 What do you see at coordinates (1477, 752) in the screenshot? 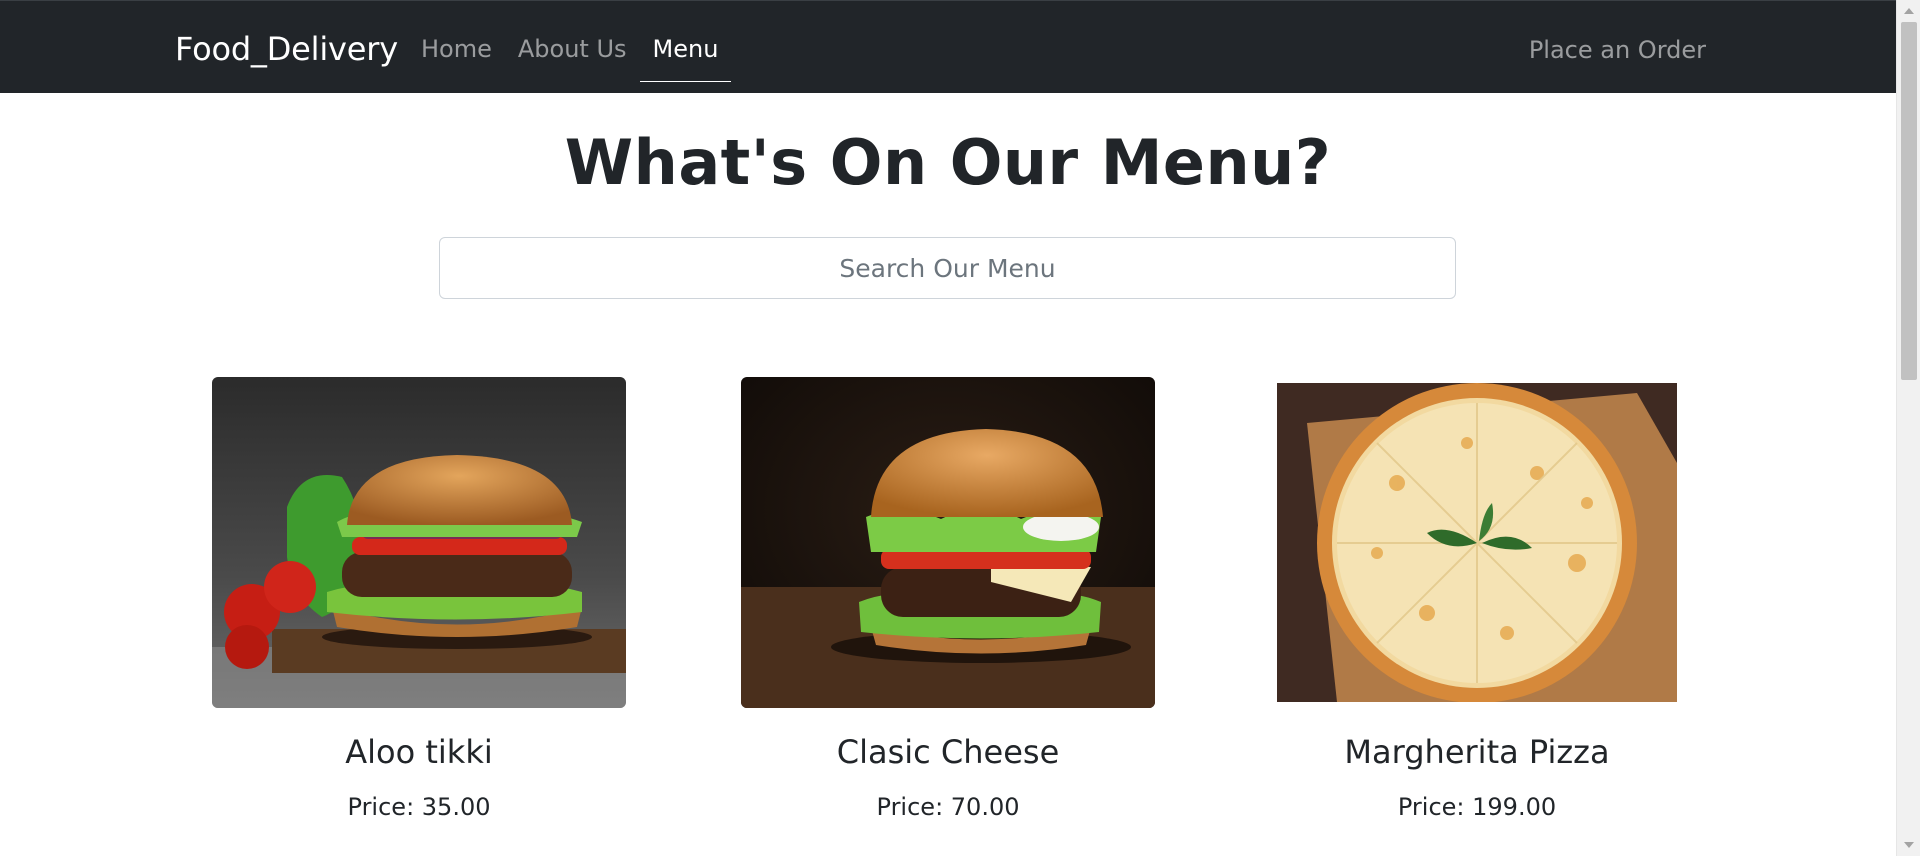
I see `menu-item-title: Margherita Pizza` at bounding box center [1477, 752].